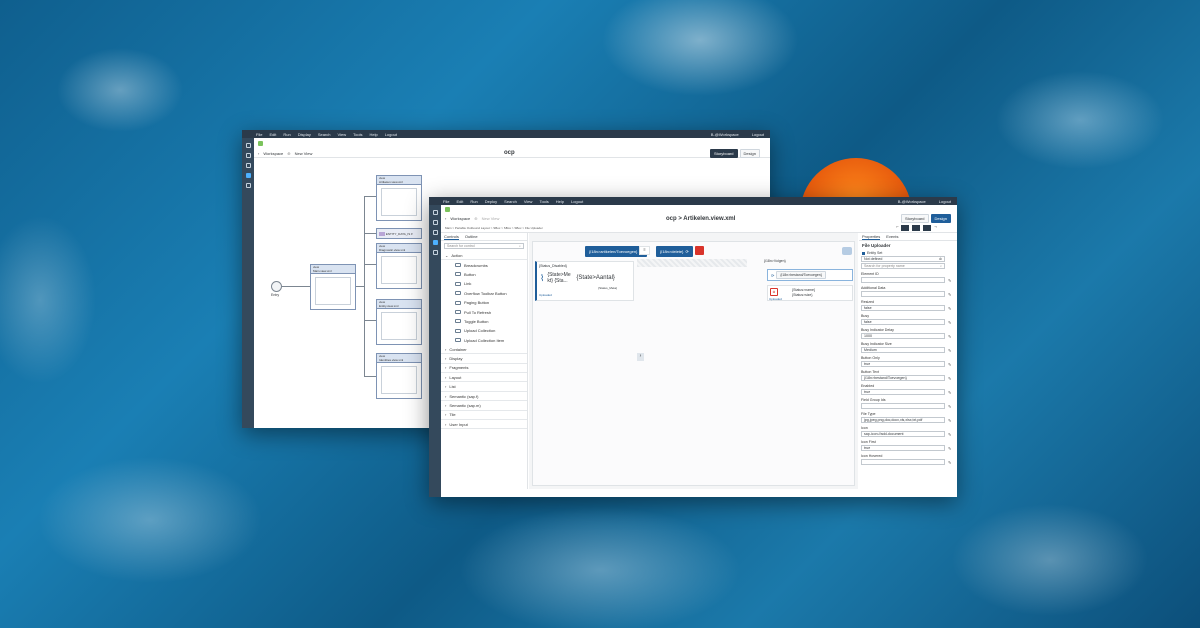 This screenshot has width=1200, height=628. I want to click on entry-node, so click(276, 286).